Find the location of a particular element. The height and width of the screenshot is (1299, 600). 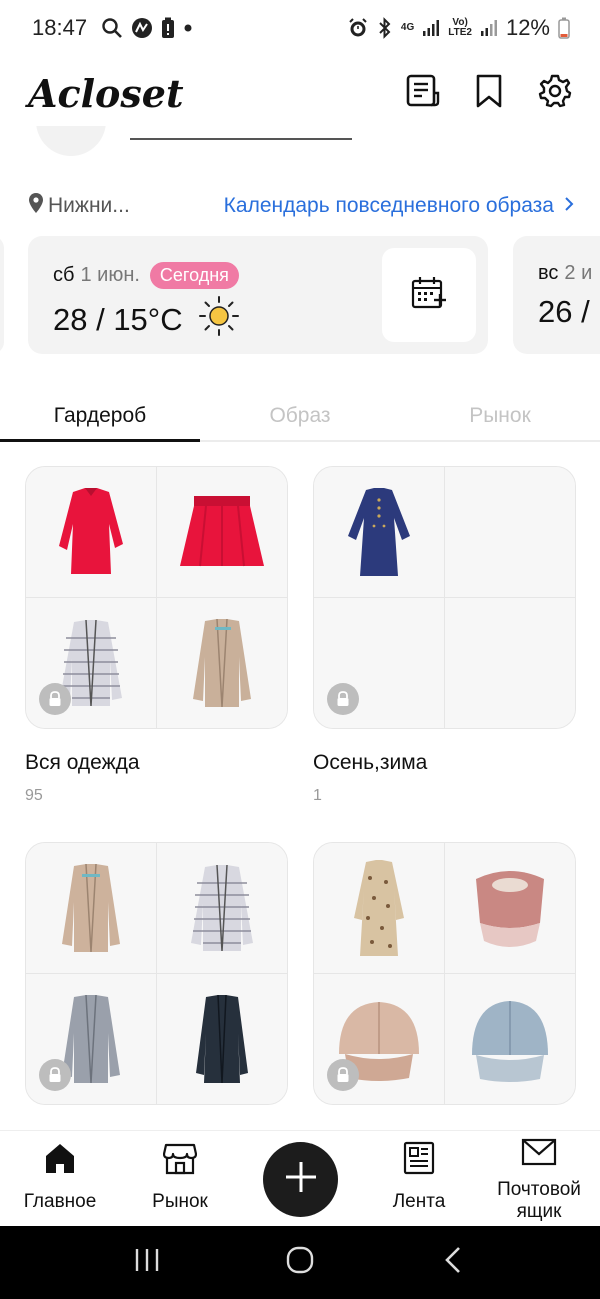

weather-temp-value-next: 26 / is located at coordinates (564, 311).